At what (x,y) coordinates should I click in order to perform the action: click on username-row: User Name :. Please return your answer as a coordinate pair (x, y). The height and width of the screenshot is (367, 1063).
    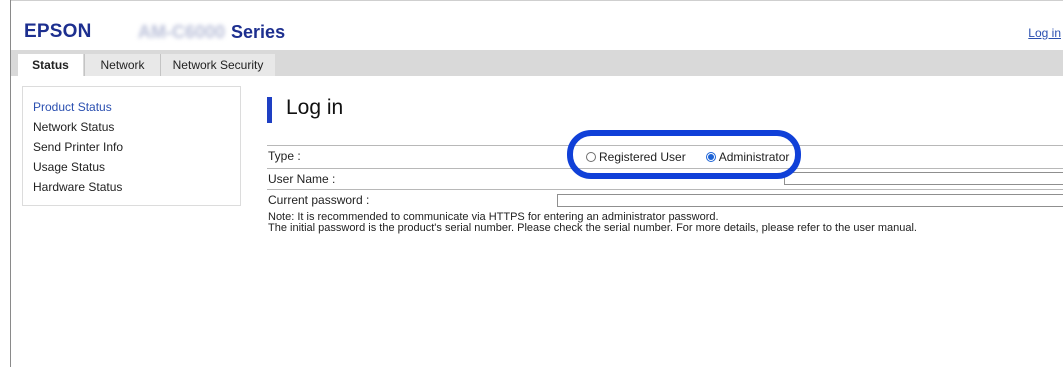
    Looking at the image, I should click on (665, 178).